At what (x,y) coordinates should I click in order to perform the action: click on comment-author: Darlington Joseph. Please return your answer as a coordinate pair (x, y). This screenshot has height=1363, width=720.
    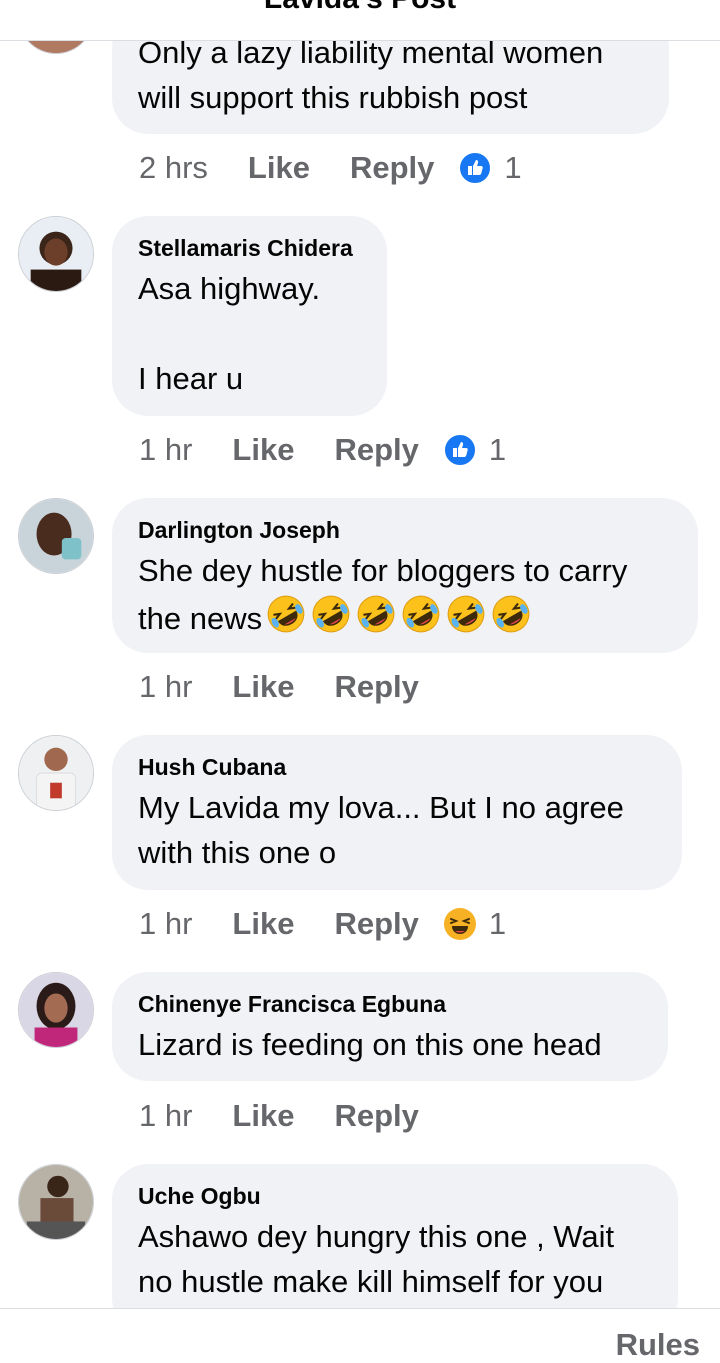
    Looking at the image, I should click on (405, 530).